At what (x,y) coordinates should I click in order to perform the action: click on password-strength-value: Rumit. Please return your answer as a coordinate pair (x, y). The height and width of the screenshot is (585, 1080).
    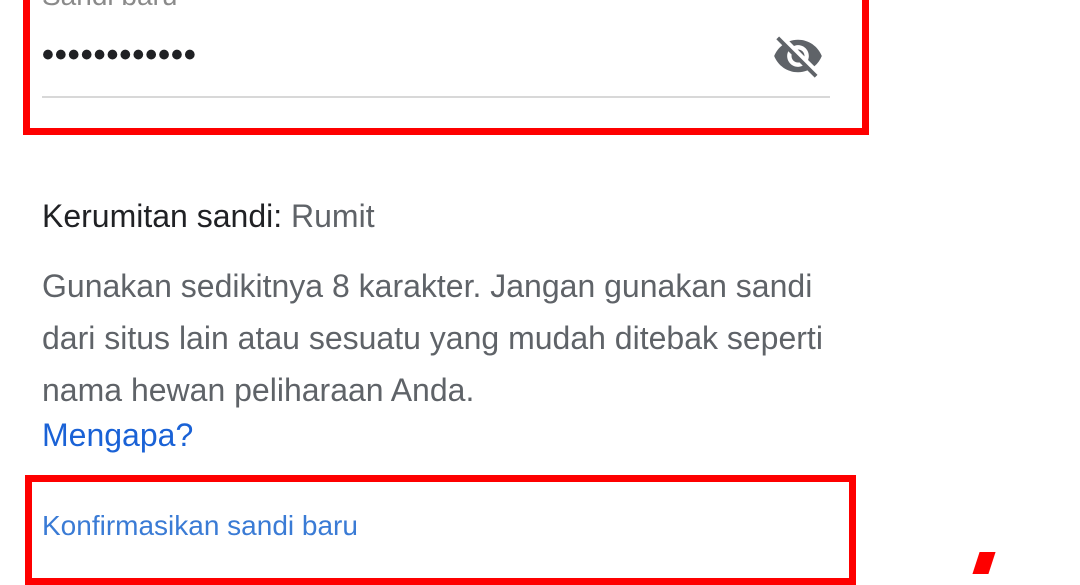
    Looking at the image, I should click on (333, 216).